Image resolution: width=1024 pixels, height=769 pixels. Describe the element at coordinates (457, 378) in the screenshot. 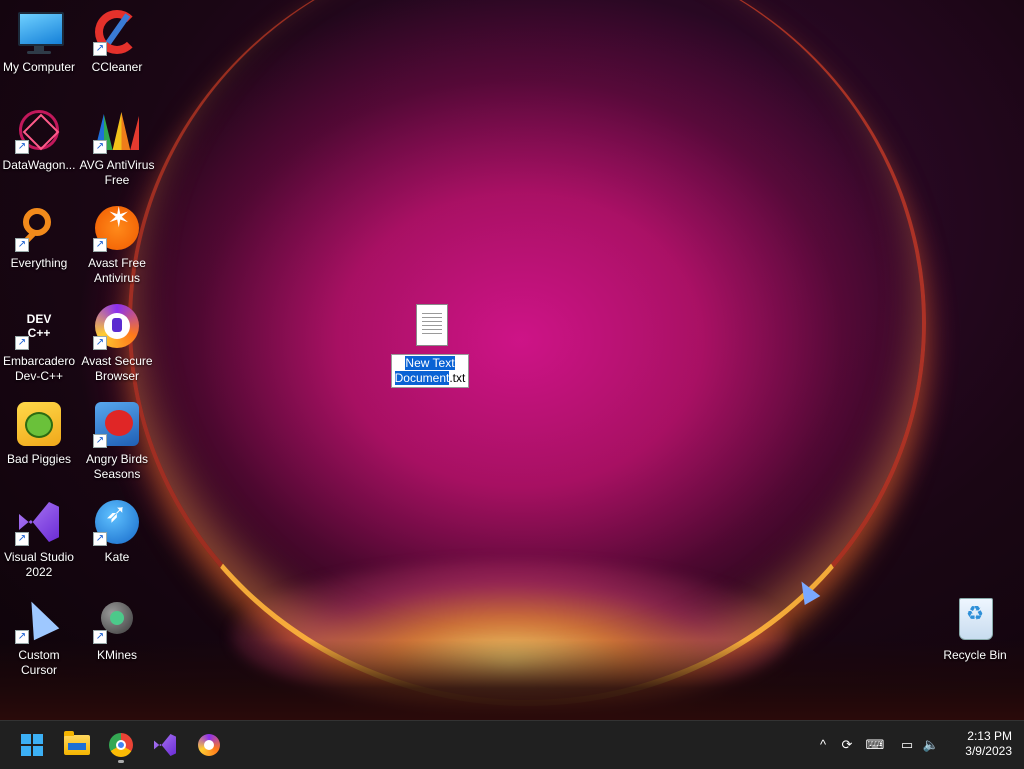

I see `file-extension: .txt` at that location.